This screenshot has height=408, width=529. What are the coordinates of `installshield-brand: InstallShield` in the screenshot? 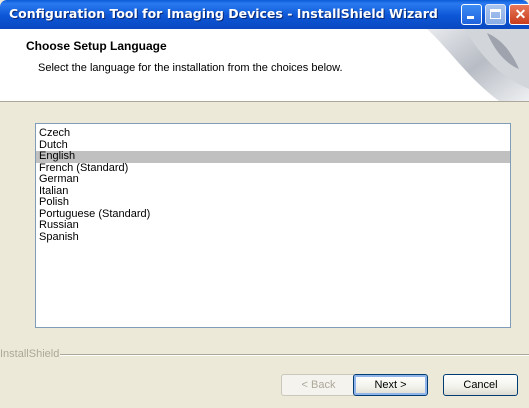 It's located at (30, 354).